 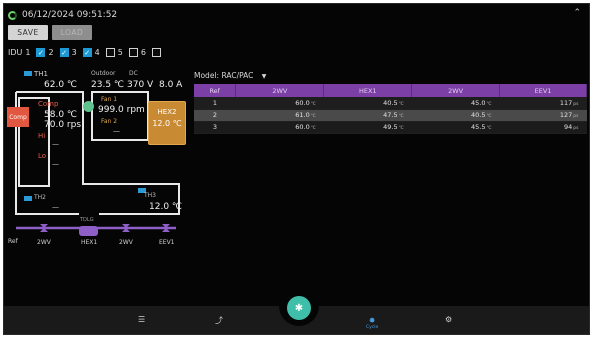 What do you see at coordinates (55, 144) in the screenshot?
I see `hi-value: —` at bounding box center [55, 144].